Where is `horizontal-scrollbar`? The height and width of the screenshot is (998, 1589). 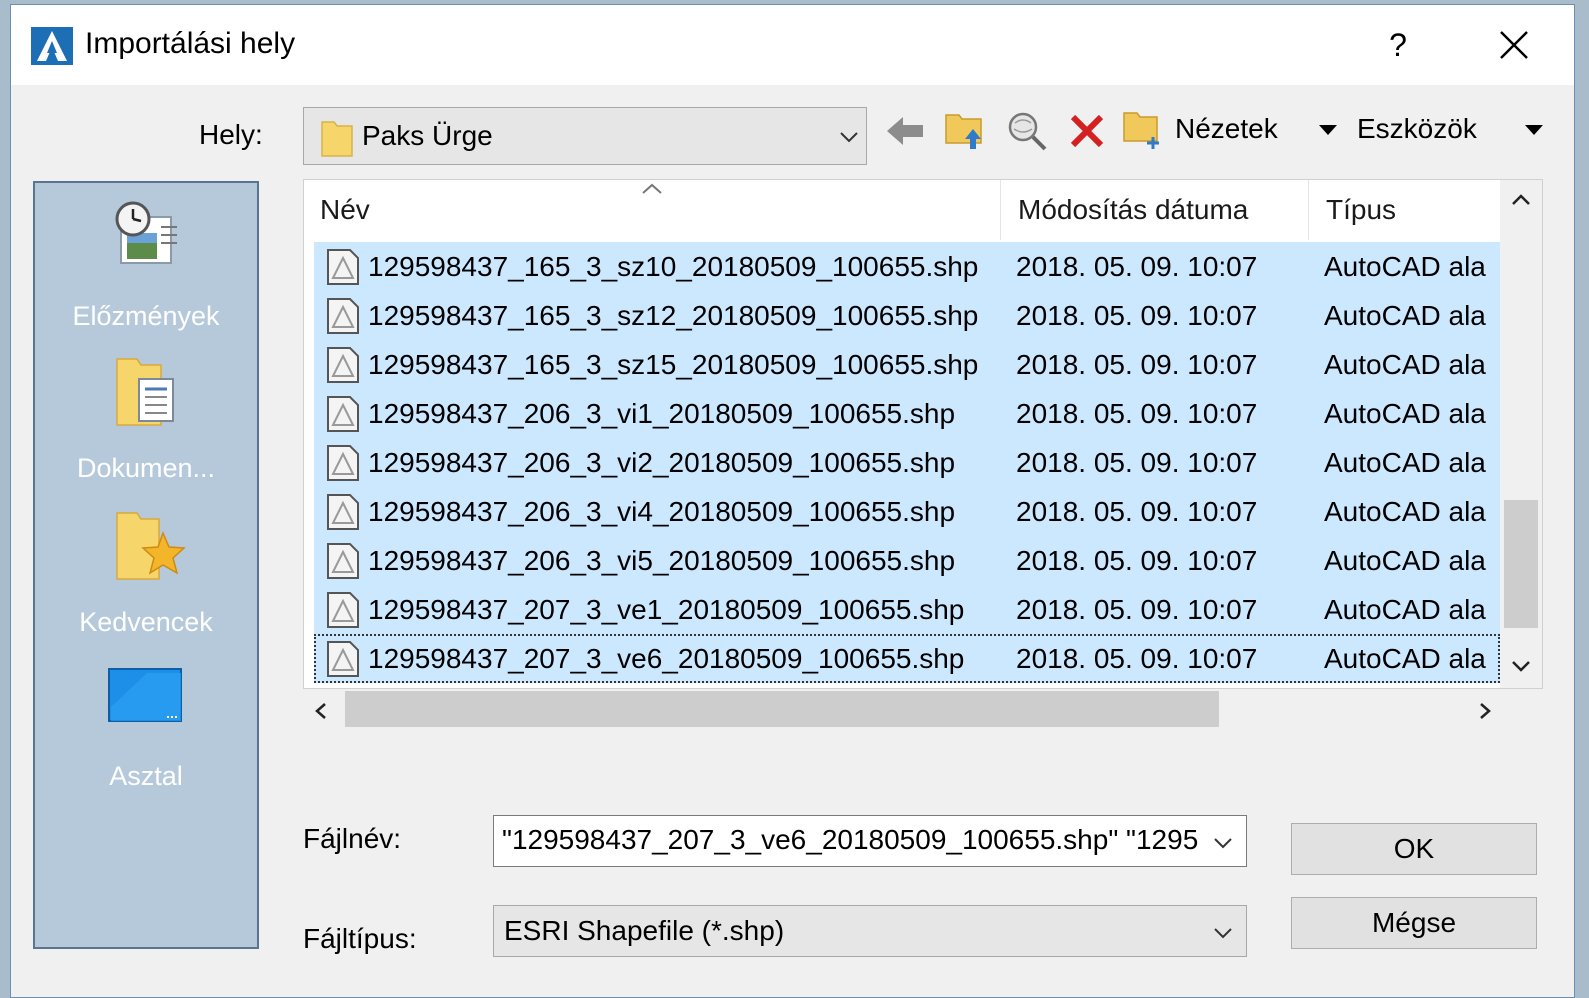
horizontal-scrollbar is located at coordinates (903, 710).